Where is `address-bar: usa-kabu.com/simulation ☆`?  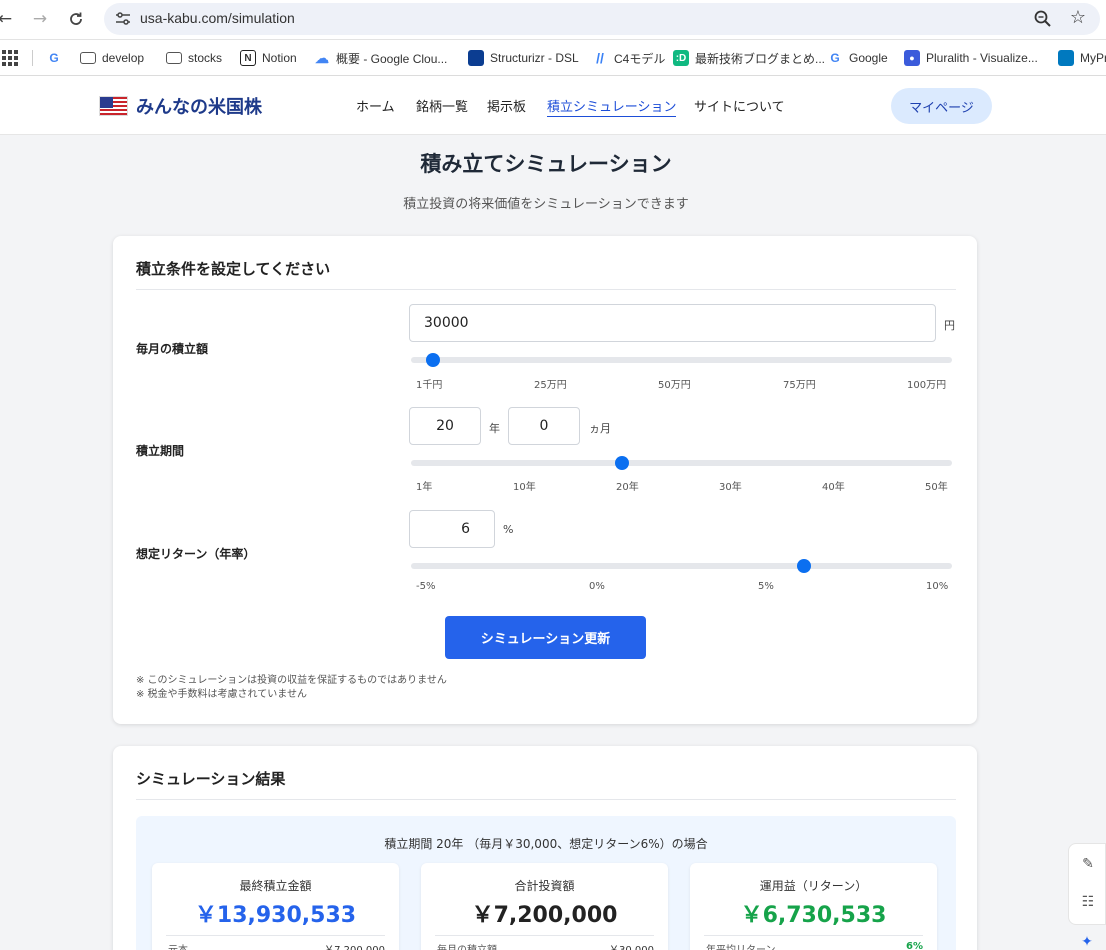 address-bar: usa-kabu.com/simulation ☆ is located at coordinates (602, 19).